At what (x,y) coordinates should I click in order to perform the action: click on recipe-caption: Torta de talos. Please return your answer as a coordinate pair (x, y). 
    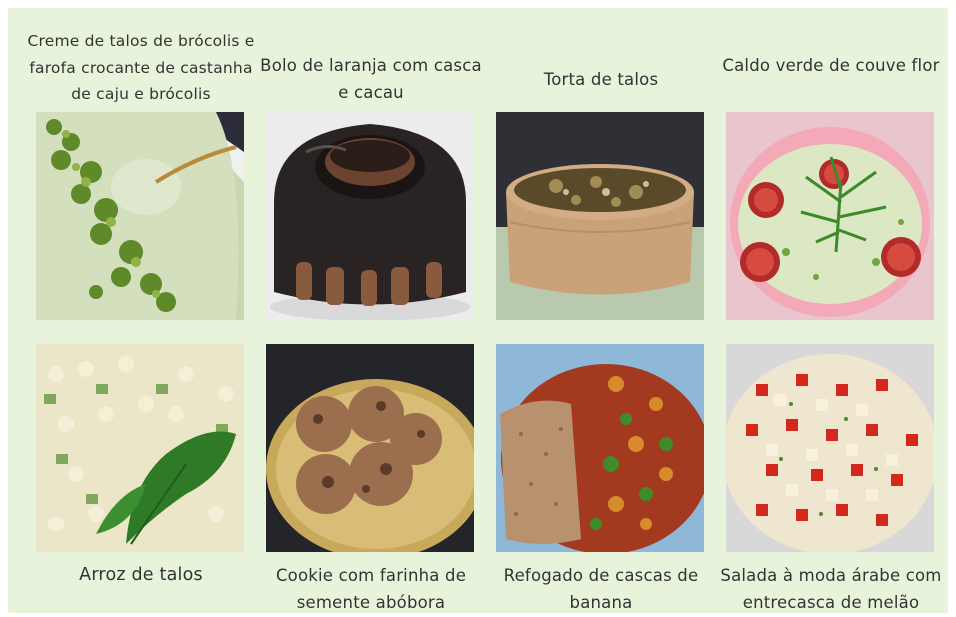
    Looking at the image, I should click on (601, 79).